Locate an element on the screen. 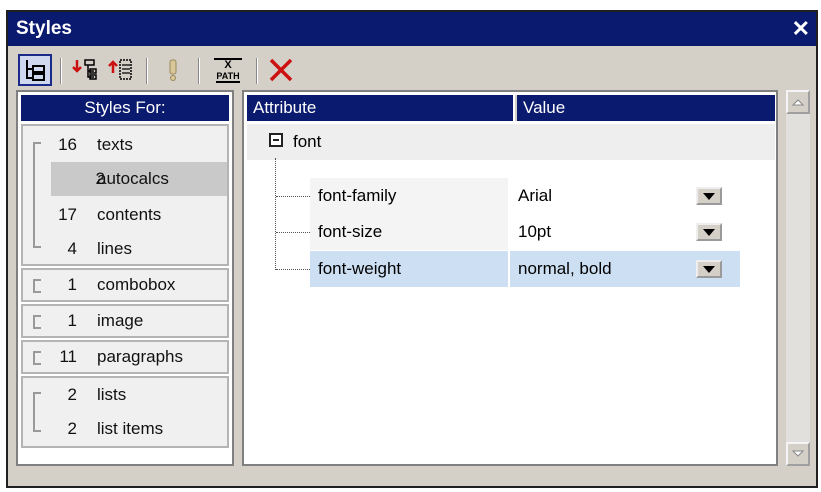 This screenshot has width=821, height=492. tree-view-icon is located at coordinates (35, 70).